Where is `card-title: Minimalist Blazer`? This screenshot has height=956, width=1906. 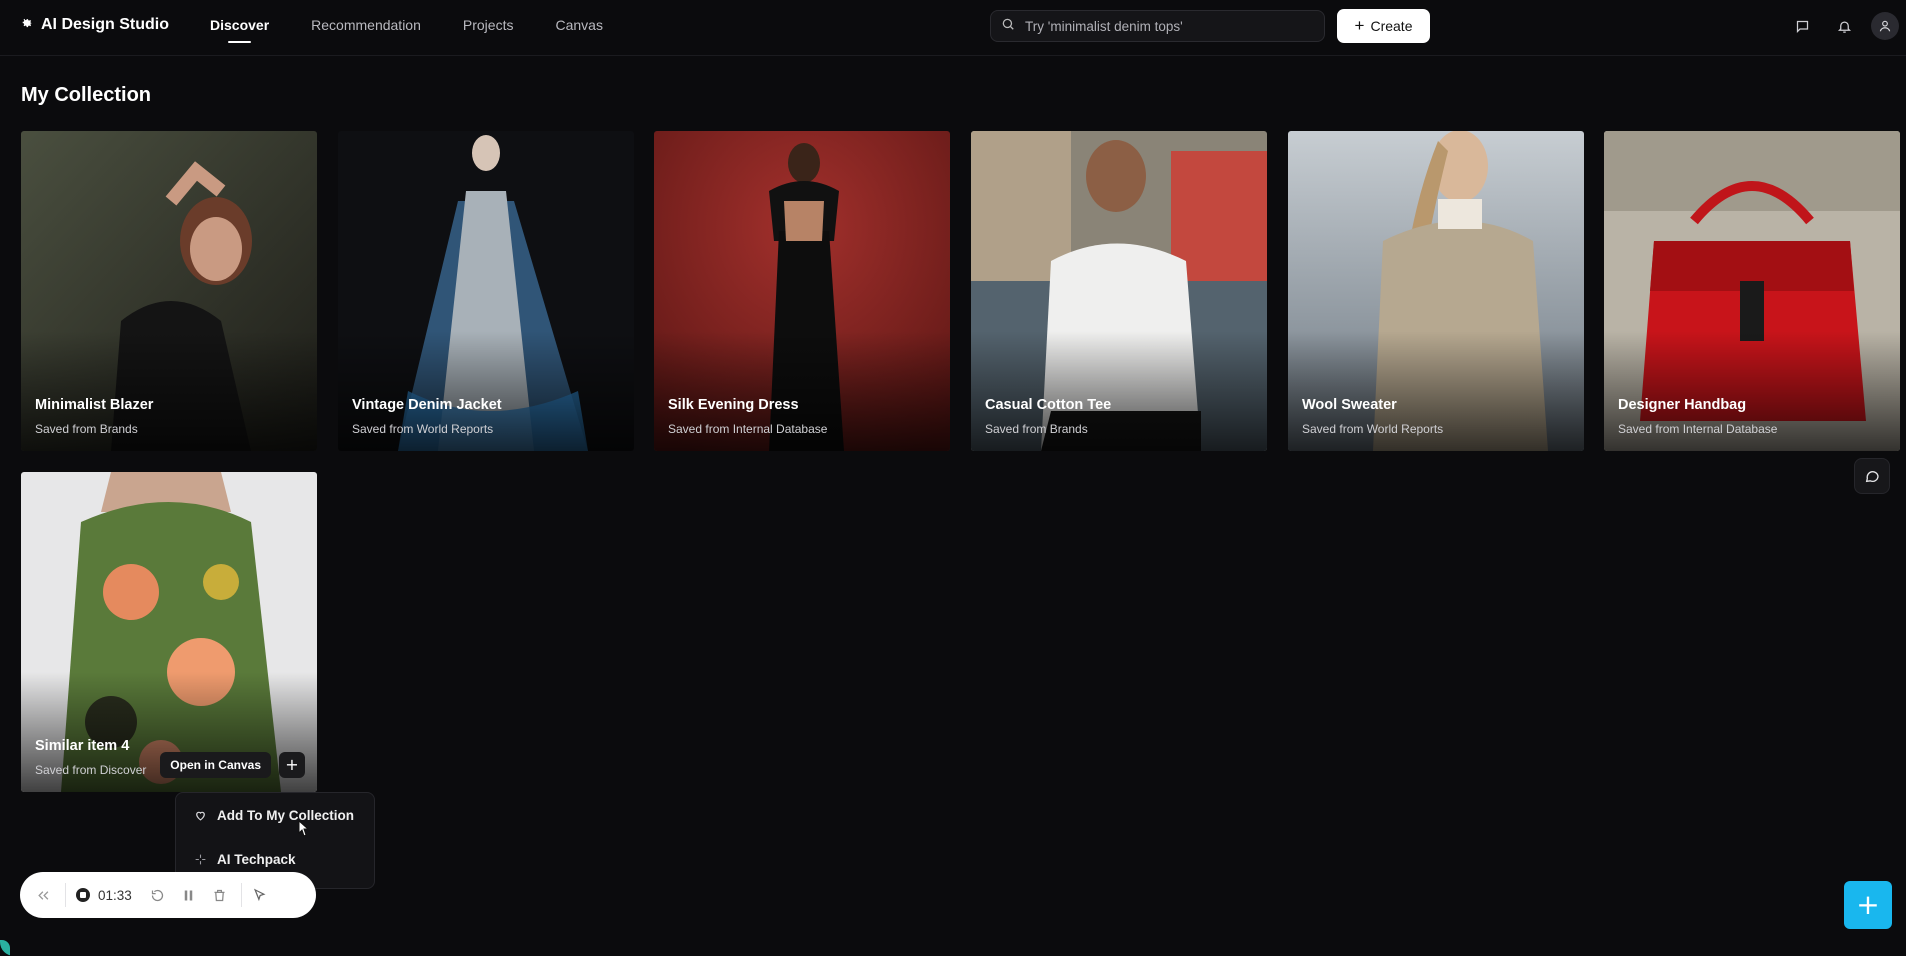
card-title: Minimalist Blazer is located at coordinates (94, 405).